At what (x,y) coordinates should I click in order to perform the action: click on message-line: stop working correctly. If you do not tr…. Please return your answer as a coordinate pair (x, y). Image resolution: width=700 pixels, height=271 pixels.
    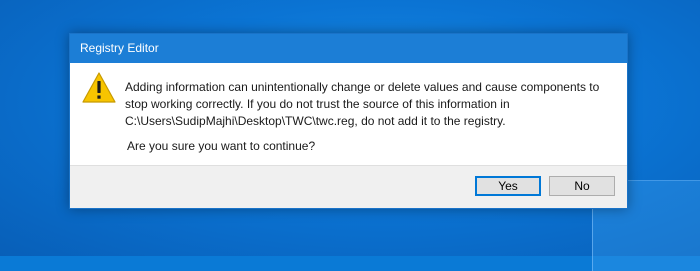
    Looking at the image, I should click on (317, 104).